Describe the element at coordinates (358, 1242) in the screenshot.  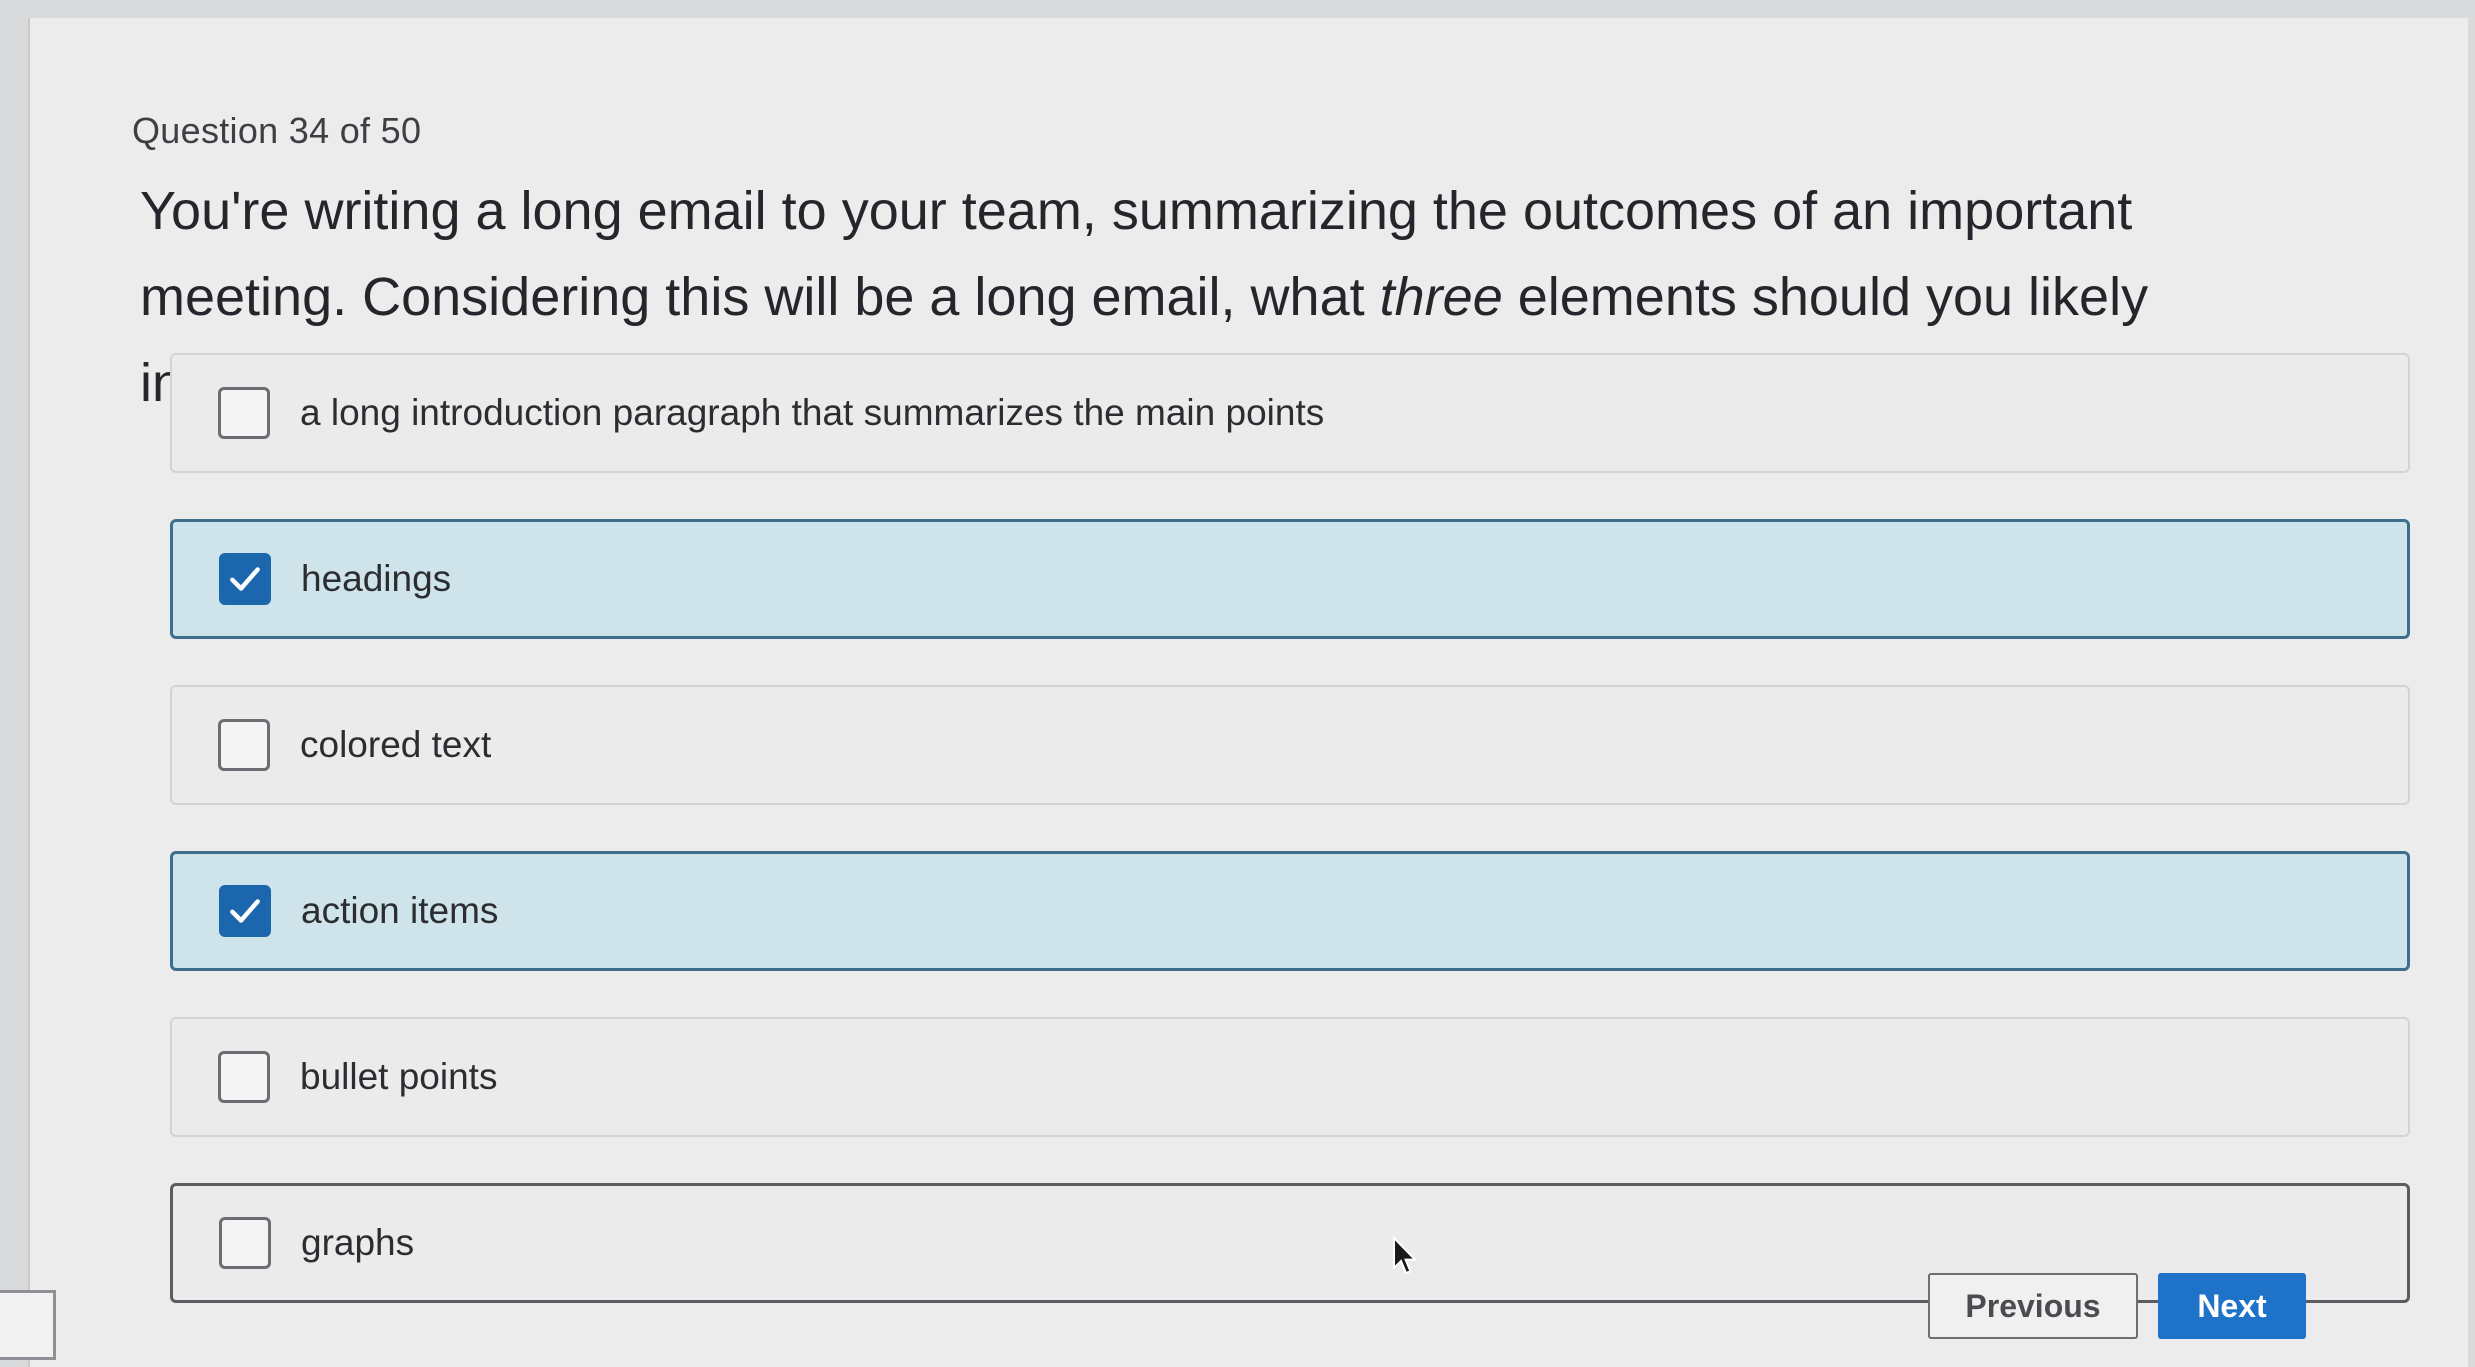
I see `option-label: graphs` at that location.